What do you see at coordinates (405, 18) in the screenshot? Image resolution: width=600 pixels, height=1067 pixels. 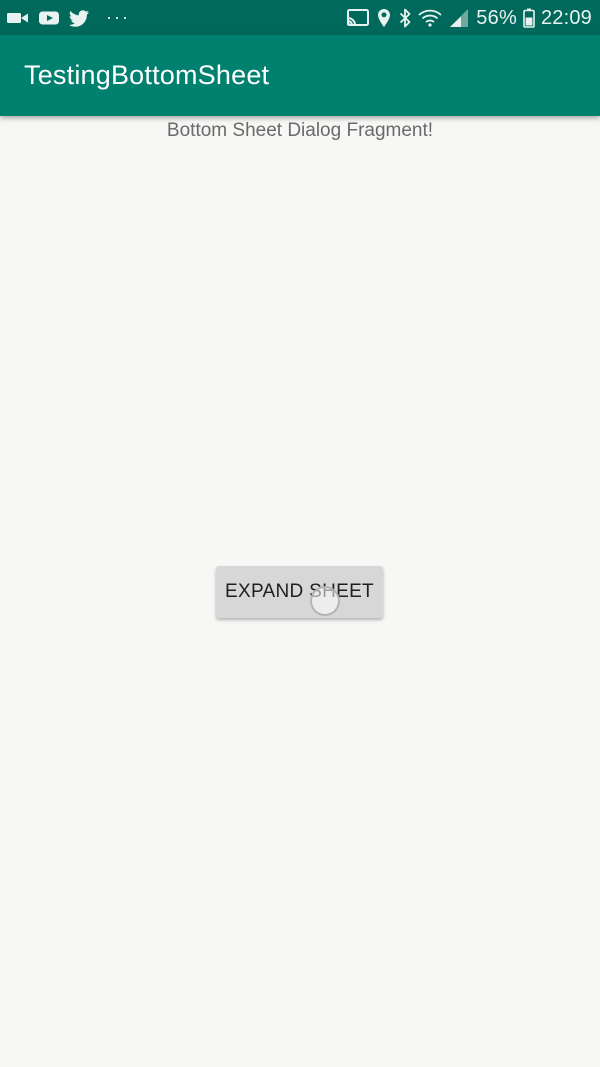 I see `bluetooth-icon` at bounding box center [405, 18].